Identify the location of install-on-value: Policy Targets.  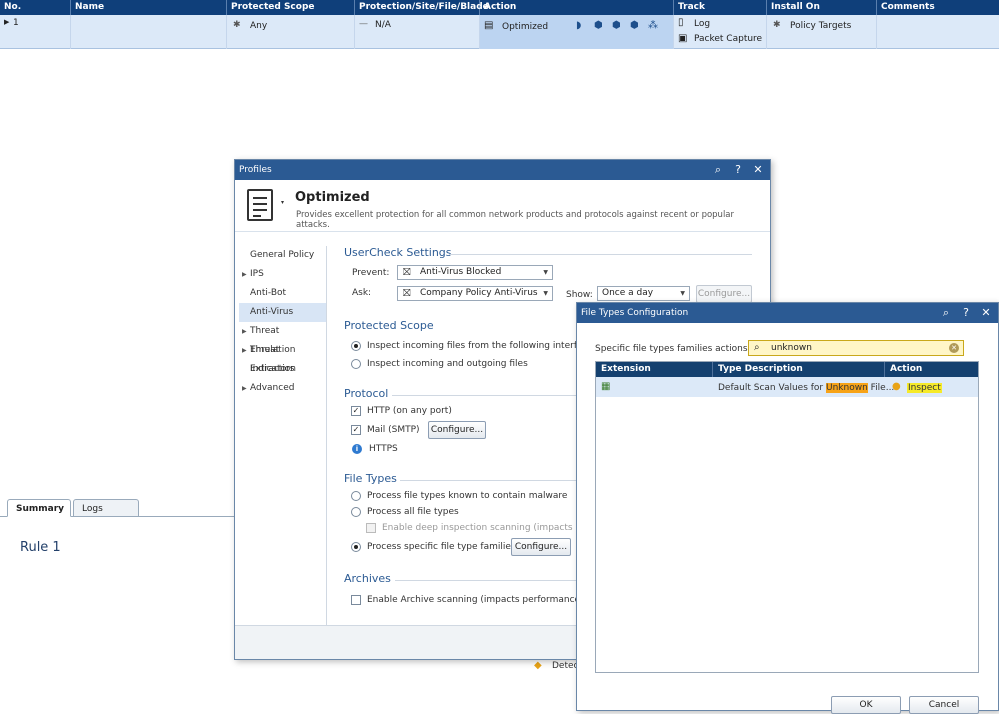
(821, 26).